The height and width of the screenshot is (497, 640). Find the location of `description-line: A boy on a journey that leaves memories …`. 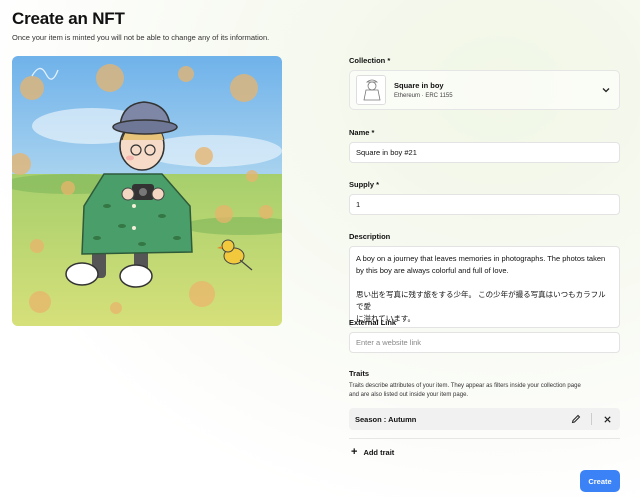

description-line: A boy on a journey that leaves memories … is located at coordinates (481, 258).